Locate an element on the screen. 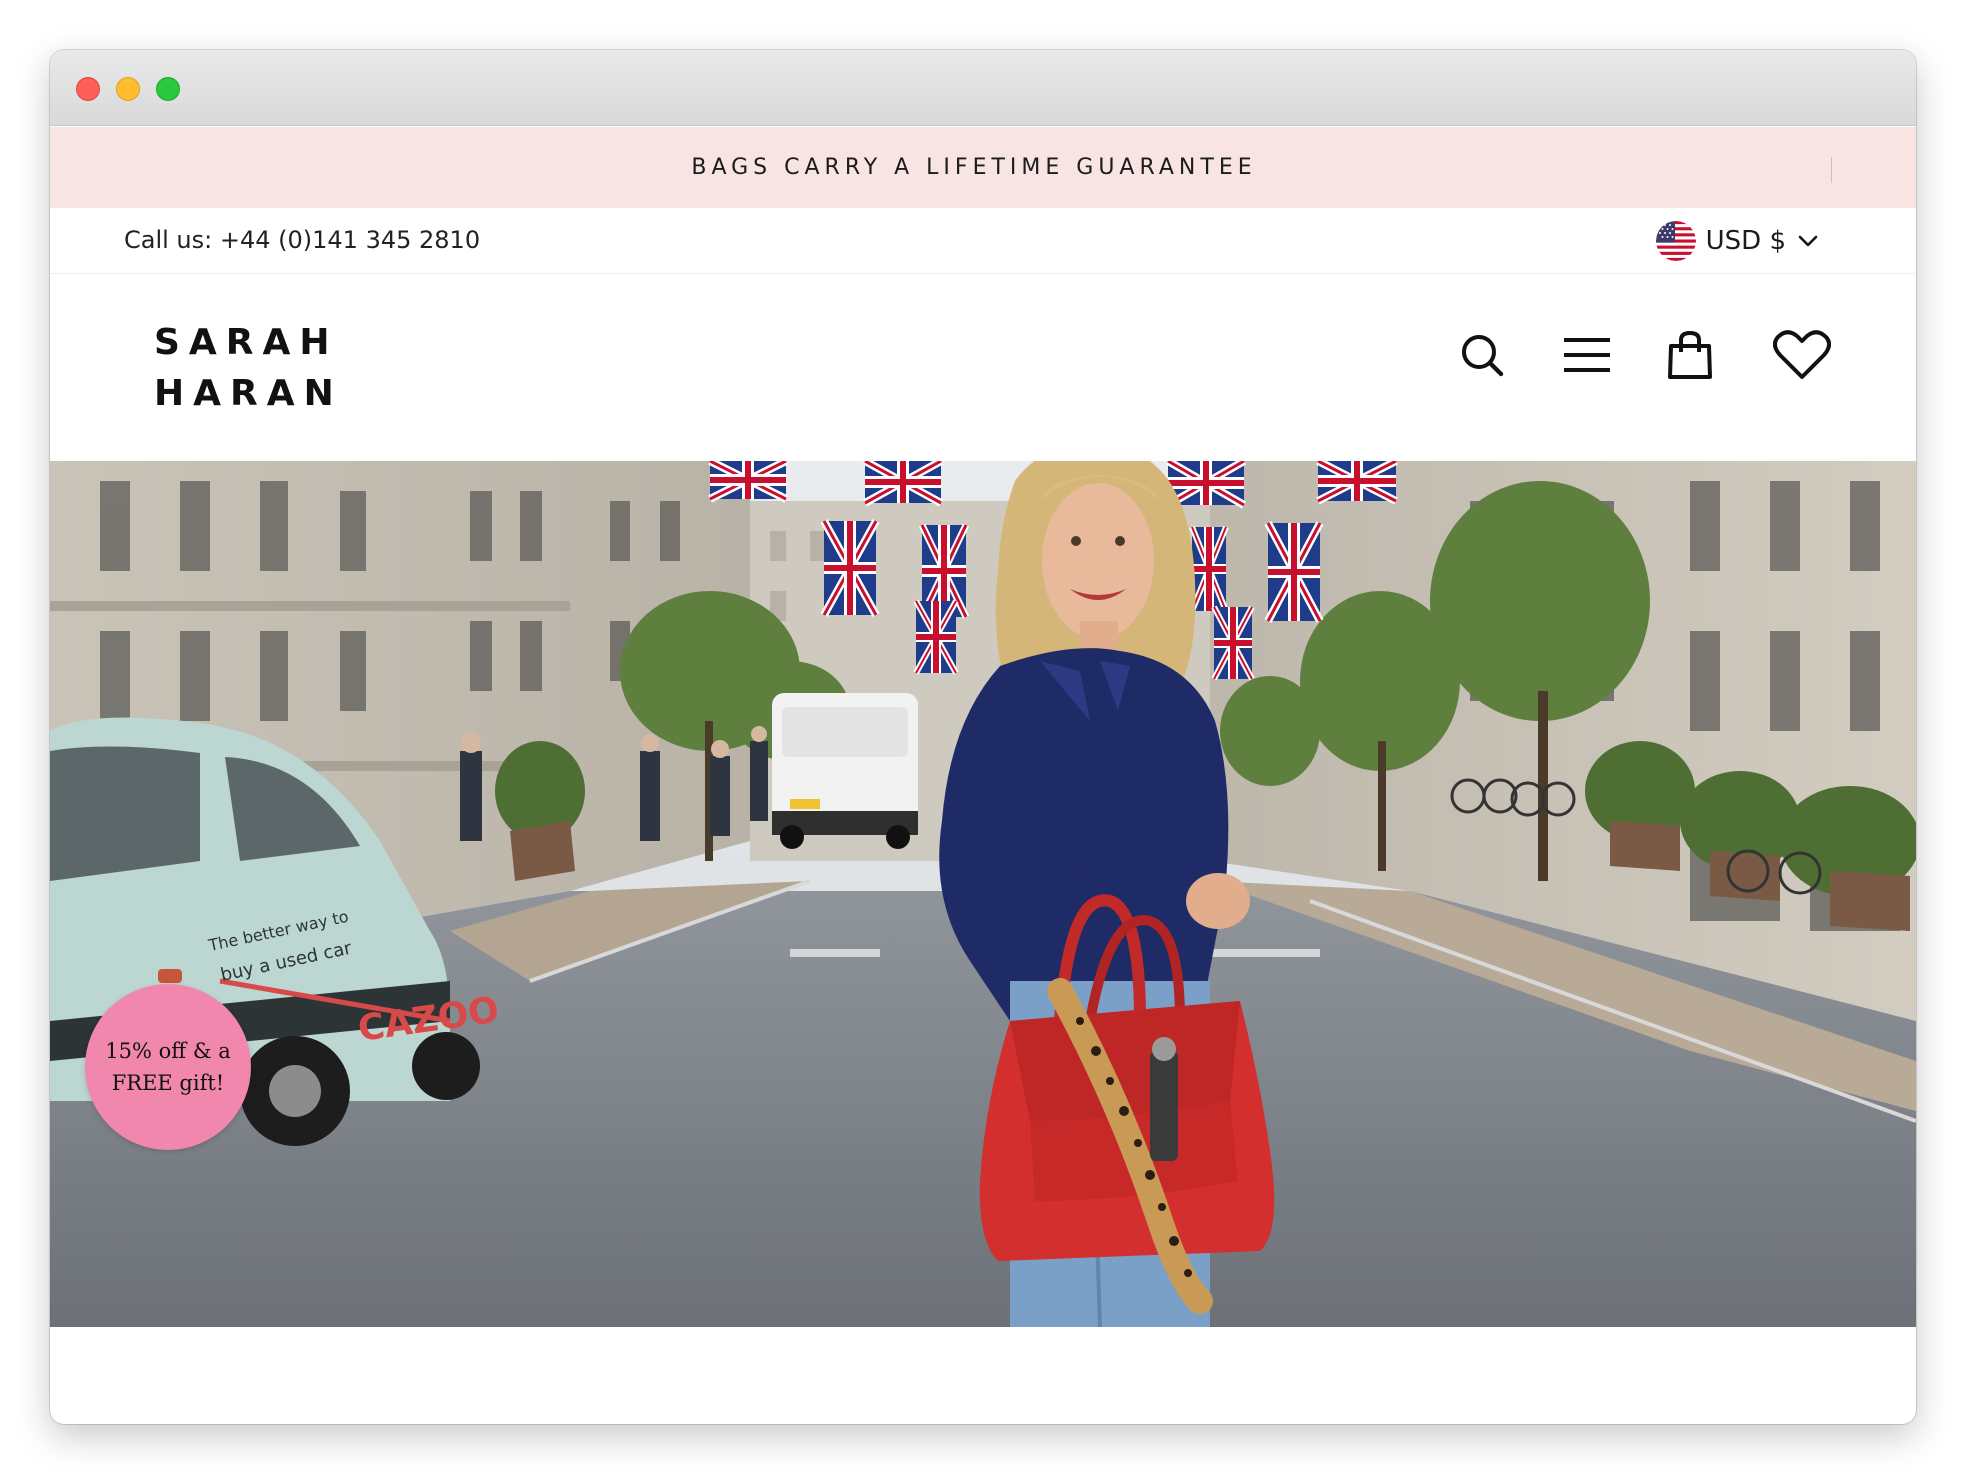  shopping-bag-icon is located at coordinates (1690, 354).